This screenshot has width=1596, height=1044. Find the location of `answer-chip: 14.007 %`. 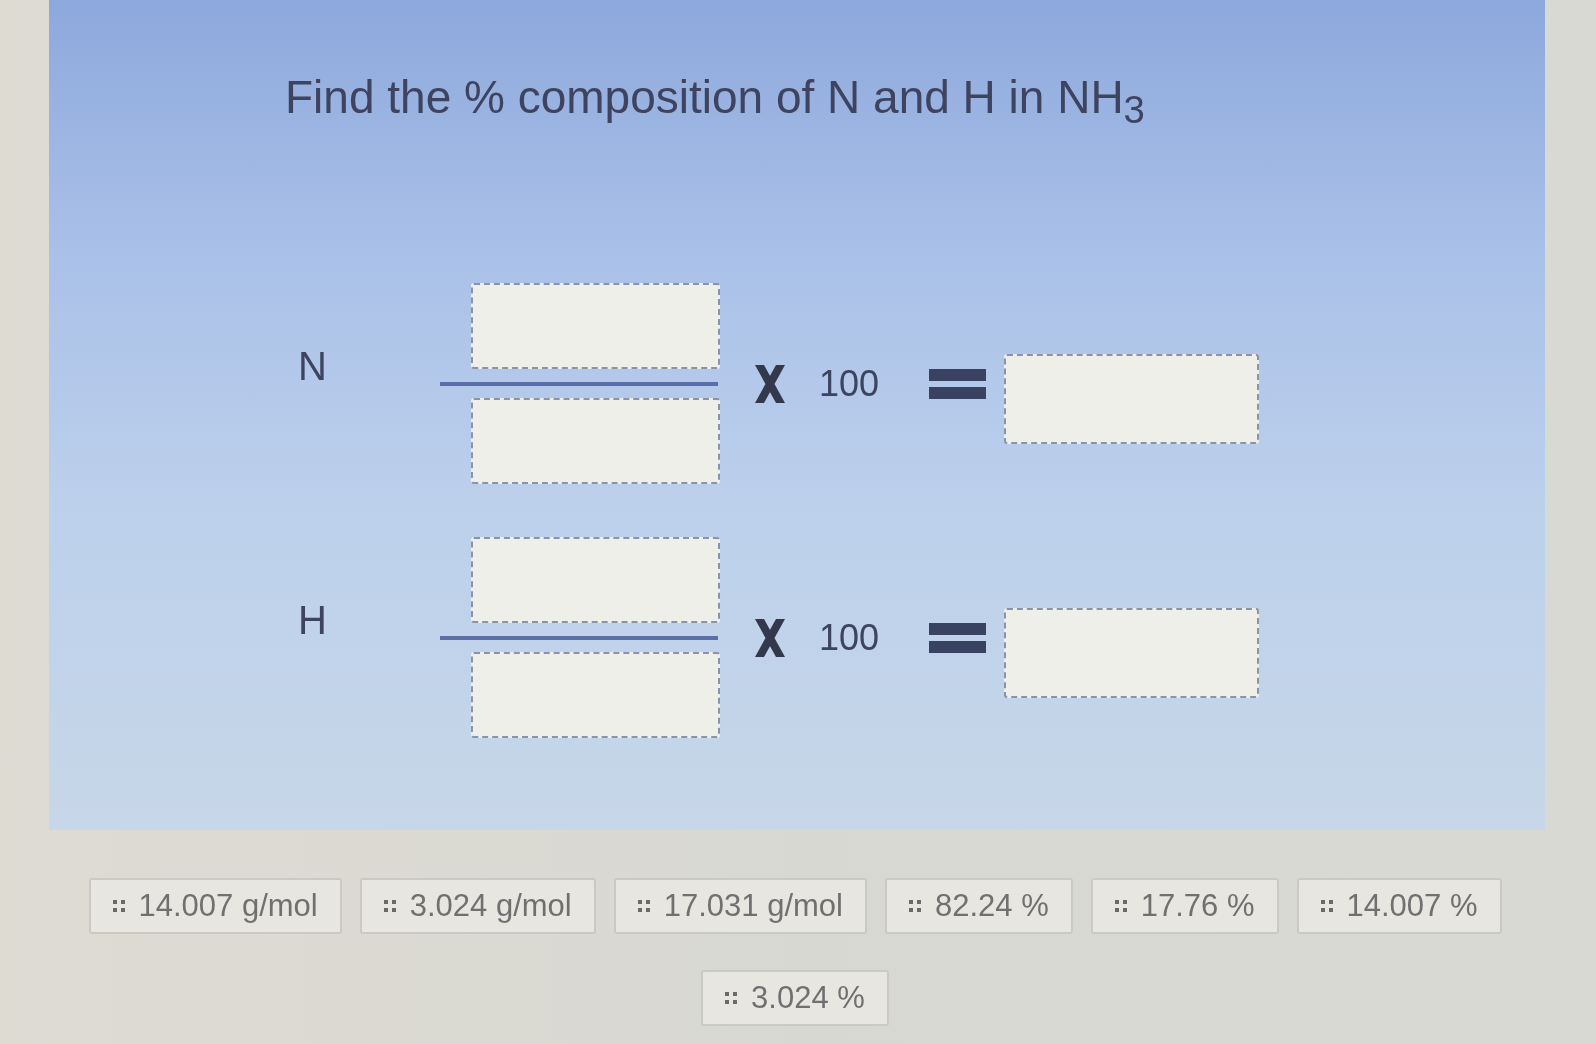

answer-chip: 14.007 % is located at coordinates (1399, 906).